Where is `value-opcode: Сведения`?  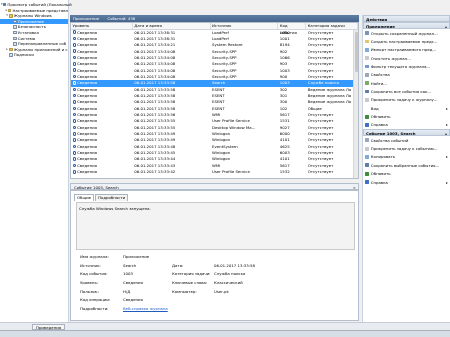 value-opcode: Сведения is located at coordinates (133, 299).